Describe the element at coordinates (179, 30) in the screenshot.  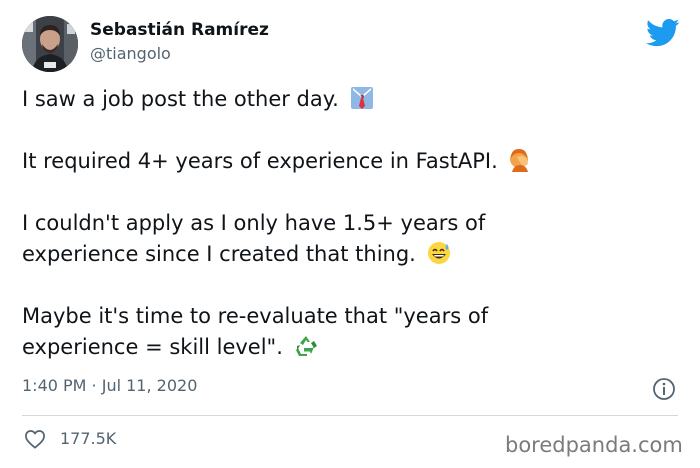
I see `display-name: Sebastián Ramírez` at that location.